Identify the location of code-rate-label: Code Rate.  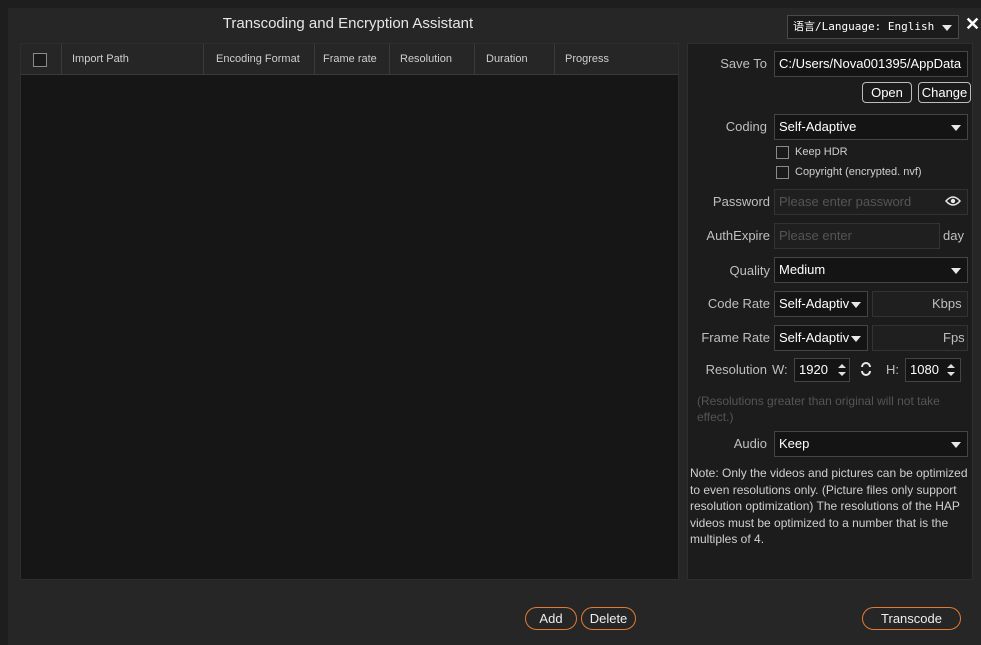
(738, 303).